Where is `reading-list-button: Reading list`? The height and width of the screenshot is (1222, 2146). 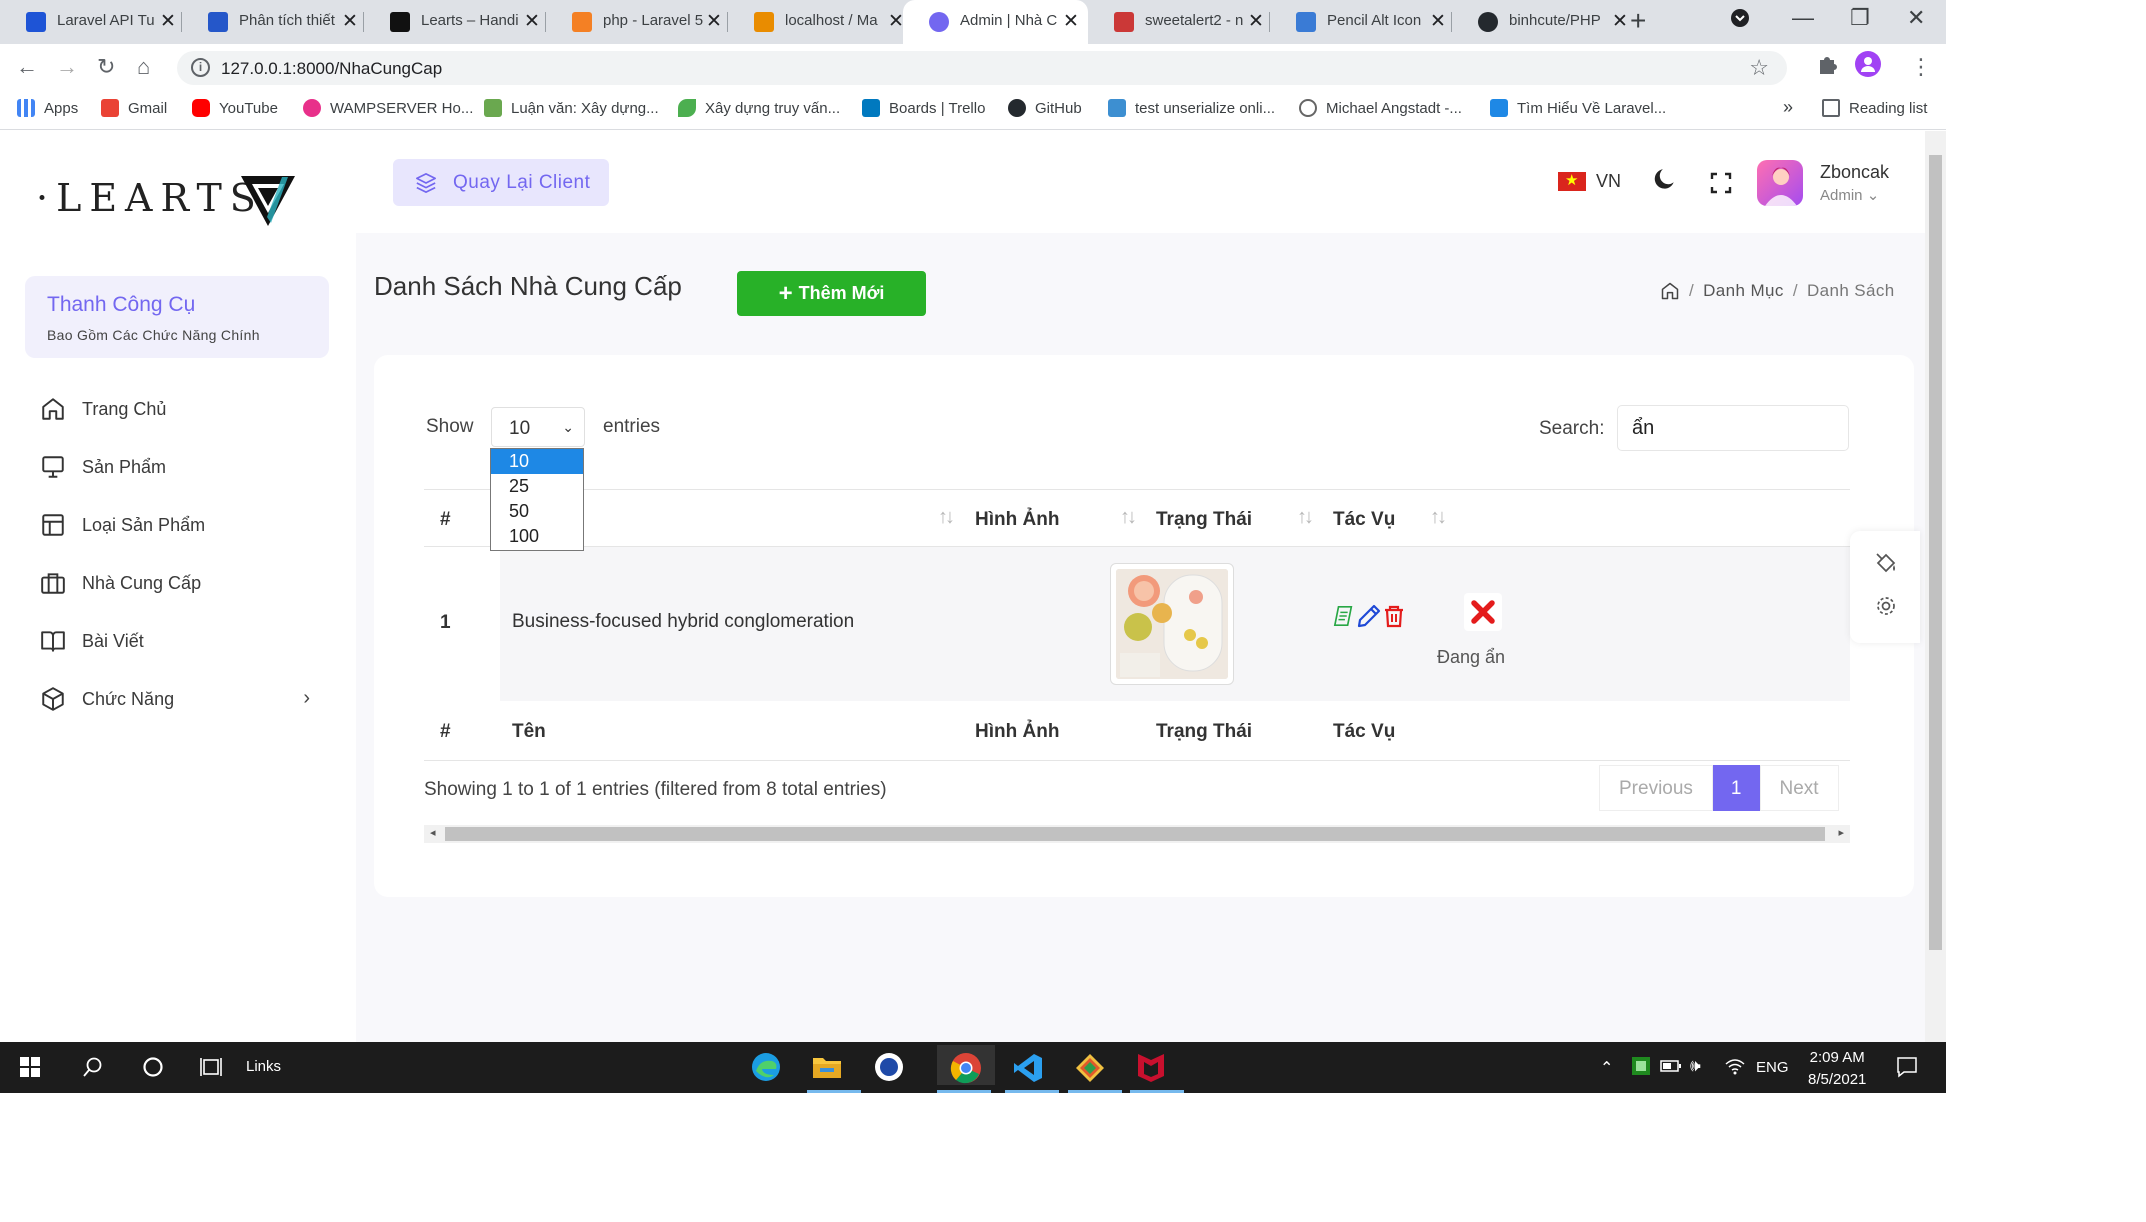 reading-list-button: Reading list is located at coordinates (1874, 108).